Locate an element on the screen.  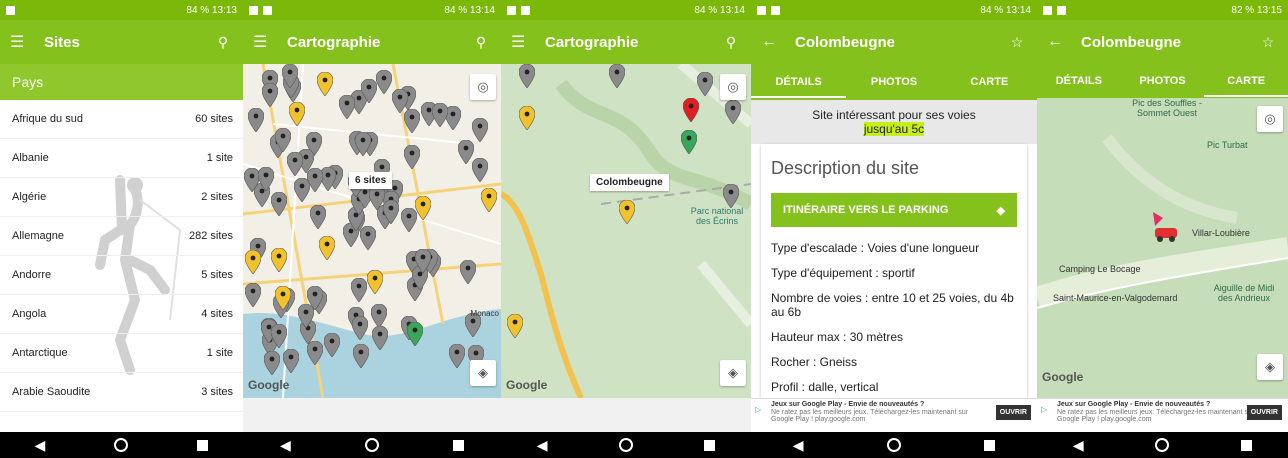
site-callout: Colombeugne is located at coordinates (629, 182).